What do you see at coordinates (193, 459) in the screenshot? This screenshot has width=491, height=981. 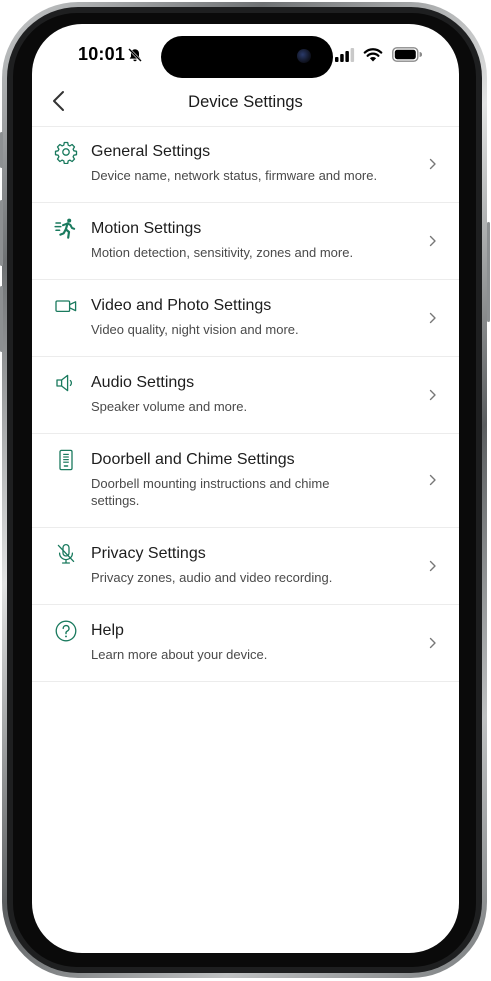 I see `row-title: Doorbell and Chime Settings` at bounding box center [193, 459].